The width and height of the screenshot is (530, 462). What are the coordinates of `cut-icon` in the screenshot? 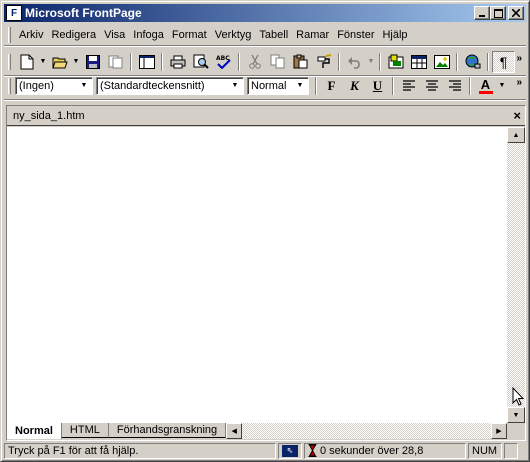 It's located at (254, 62).